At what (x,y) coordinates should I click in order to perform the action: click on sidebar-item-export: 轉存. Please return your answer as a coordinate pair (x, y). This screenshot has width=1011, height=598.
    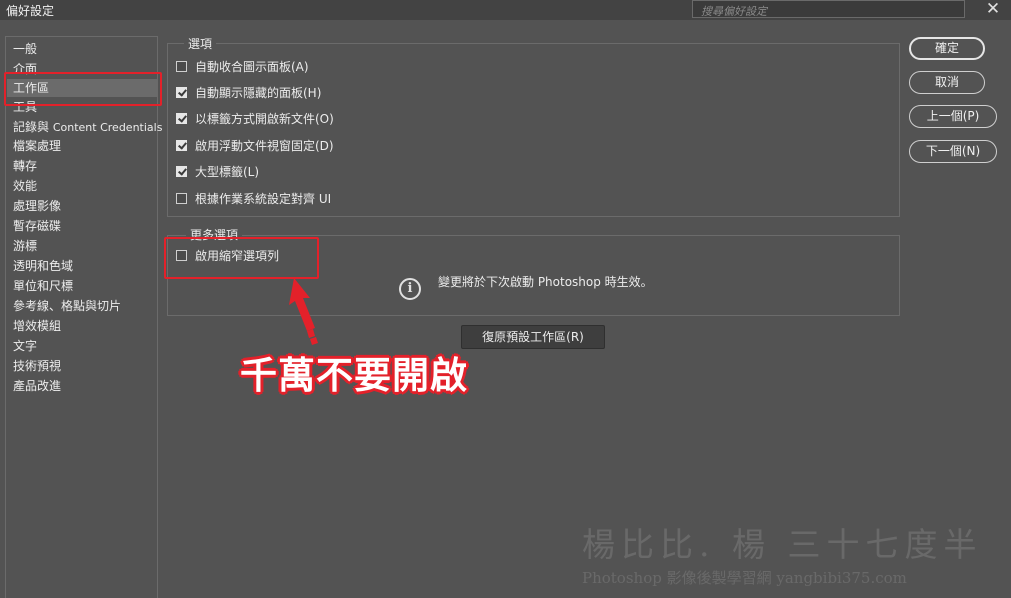
    Looking at the image, I should click on (25, 166).